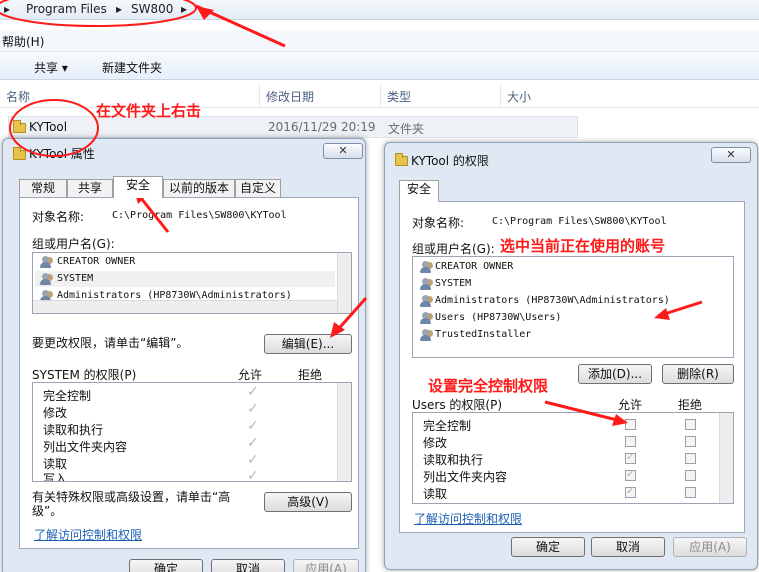 This screenshot has height=572, width=759. I want to click on circle-breadcrumb, so click(98, 13).